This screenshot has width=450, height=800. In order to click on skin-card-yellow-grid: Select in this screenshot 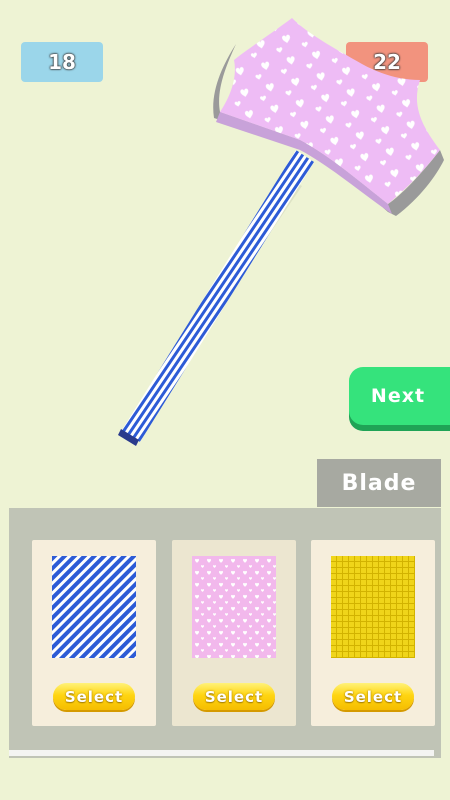, I will do `click(373, 633)`.